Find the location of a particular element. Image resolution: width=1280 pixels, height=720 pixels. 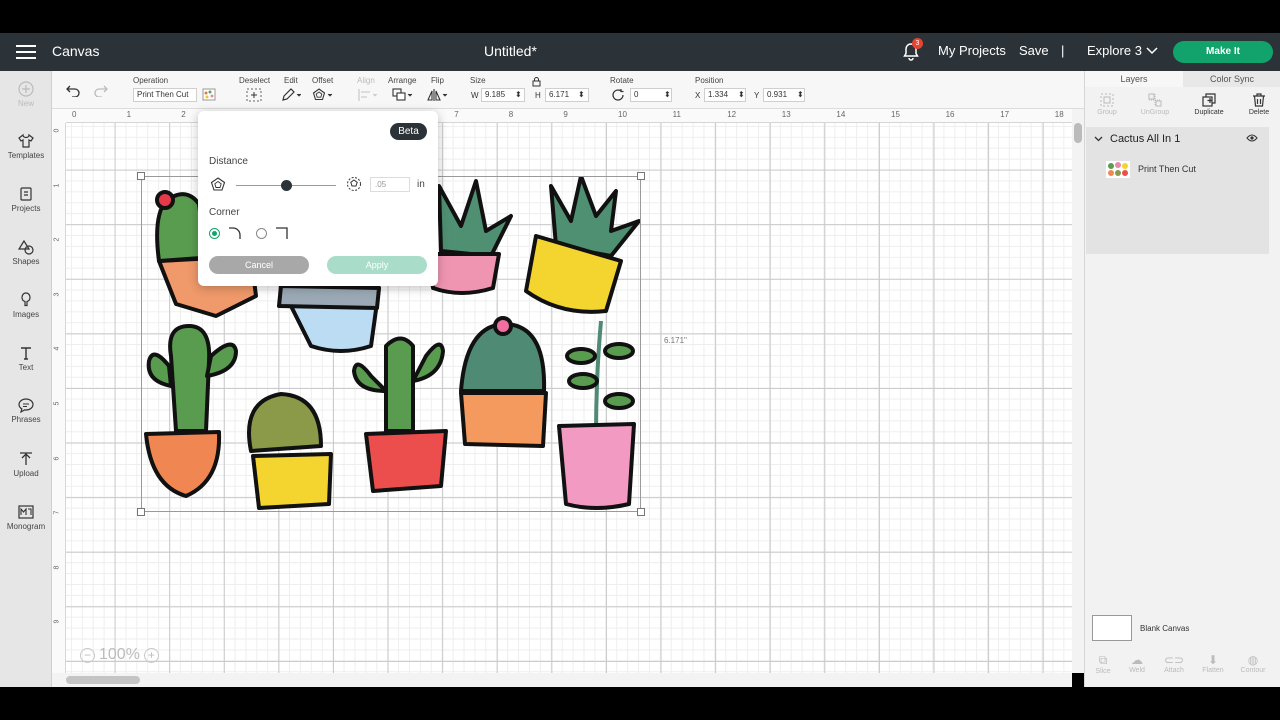

zoom-level: 100% is located at coordinates (119, 654).